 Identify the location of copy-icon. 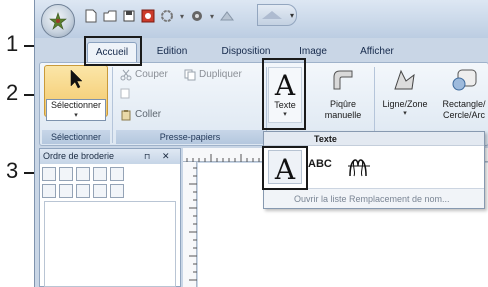
(125, 93).